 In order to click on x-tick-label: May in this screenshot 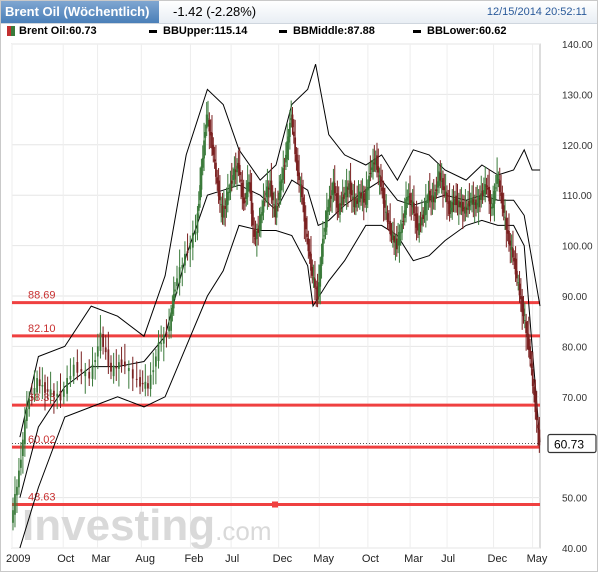, I will do `click(537, 559)`.